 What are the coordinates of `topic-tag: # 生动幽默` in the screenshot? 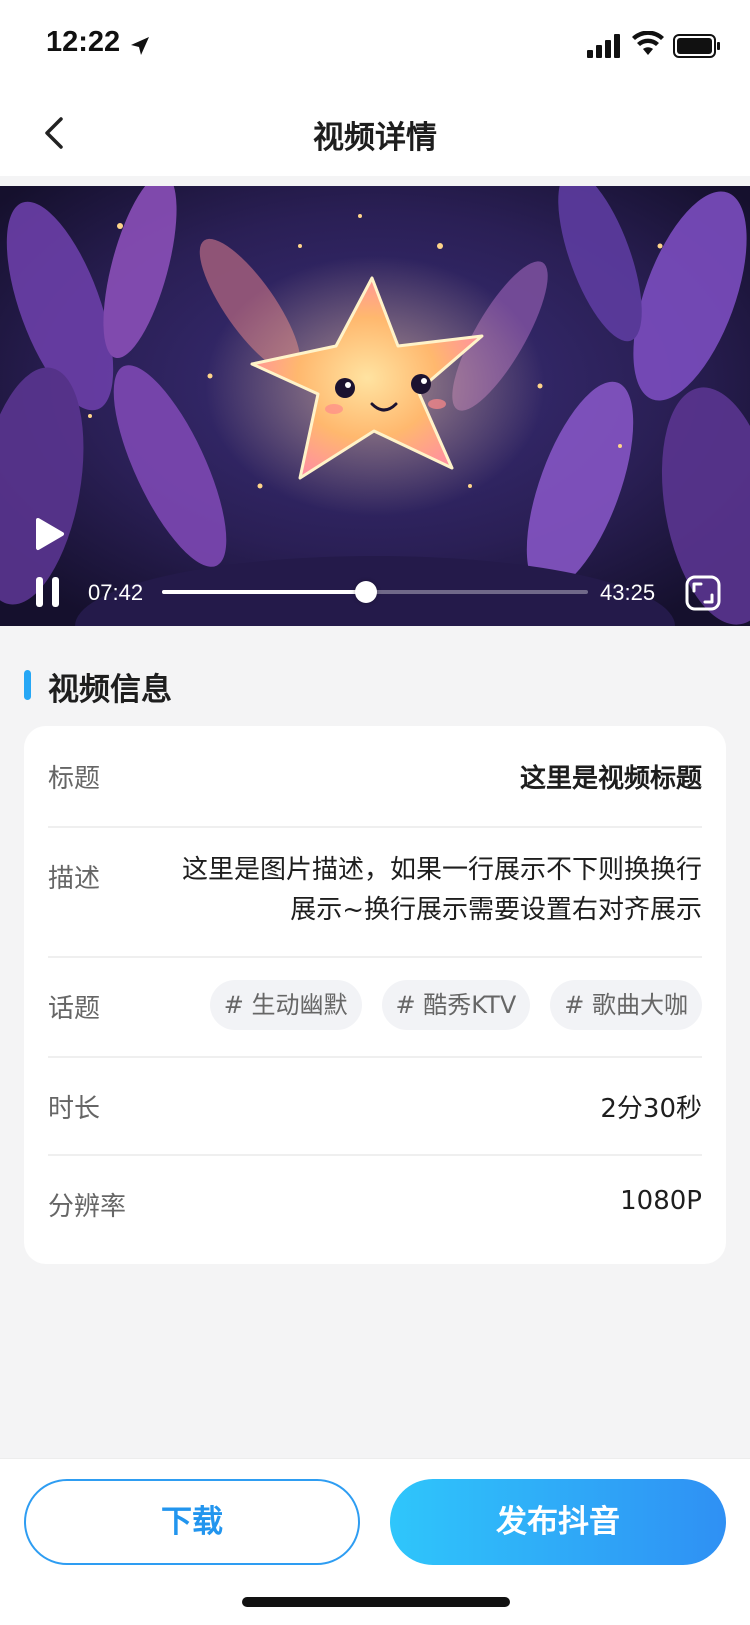 It's located at (285, 1005).